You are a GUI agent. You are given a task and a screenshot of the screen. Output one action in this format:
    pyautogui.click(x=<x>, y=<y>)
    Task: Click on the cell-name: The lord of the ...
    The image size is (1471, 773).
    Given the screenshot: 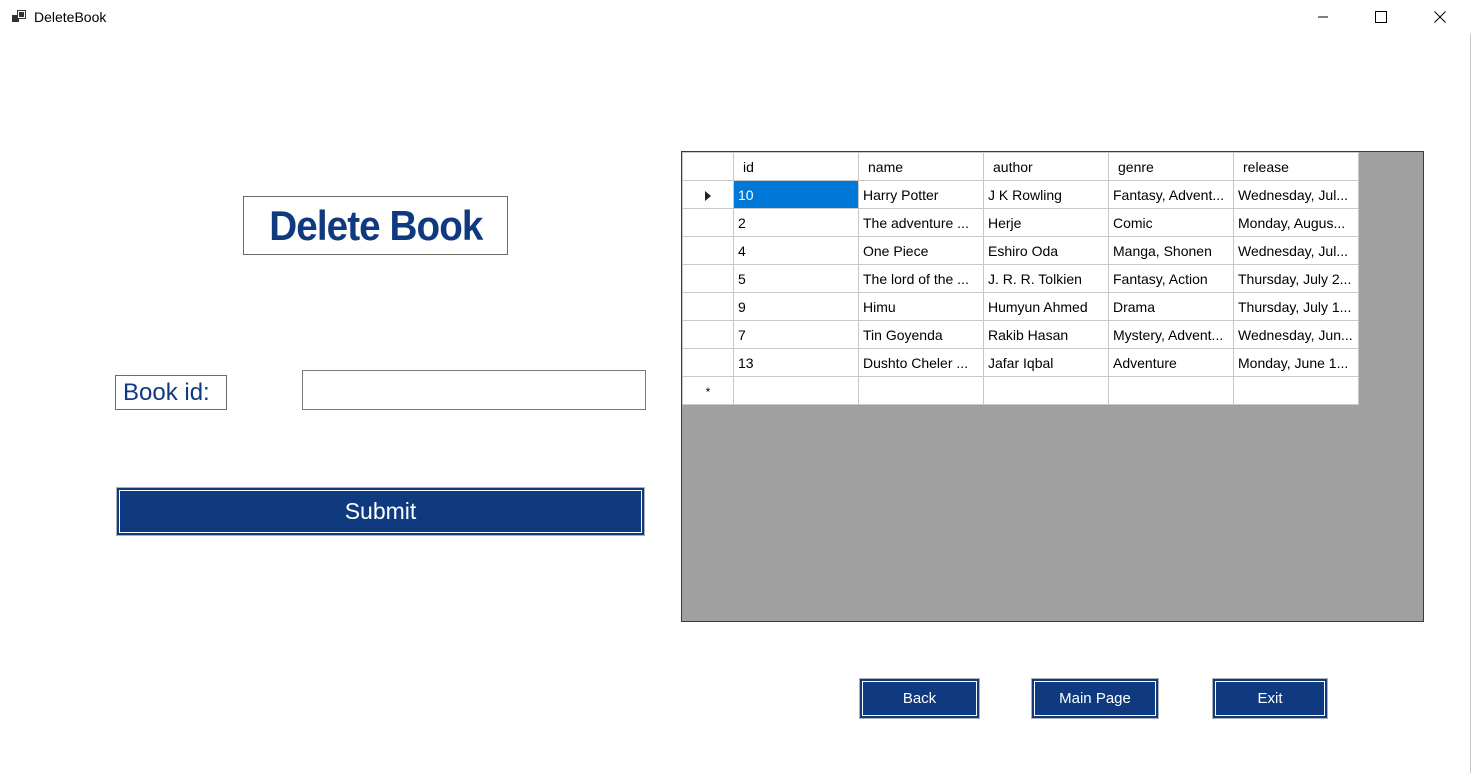 What is the action you would take?
    pyautogui.click(x=921, y=278)
    